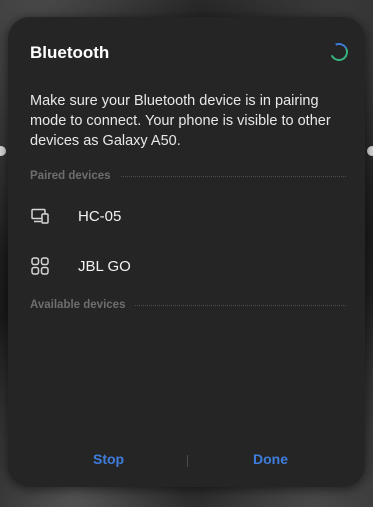 This screenshot has width=373, height=507. What do you see at coordinates (188, 266) in the screenshot?
I see `device-item-jbl-go: JBL GO` at bounding box center [188, 266].